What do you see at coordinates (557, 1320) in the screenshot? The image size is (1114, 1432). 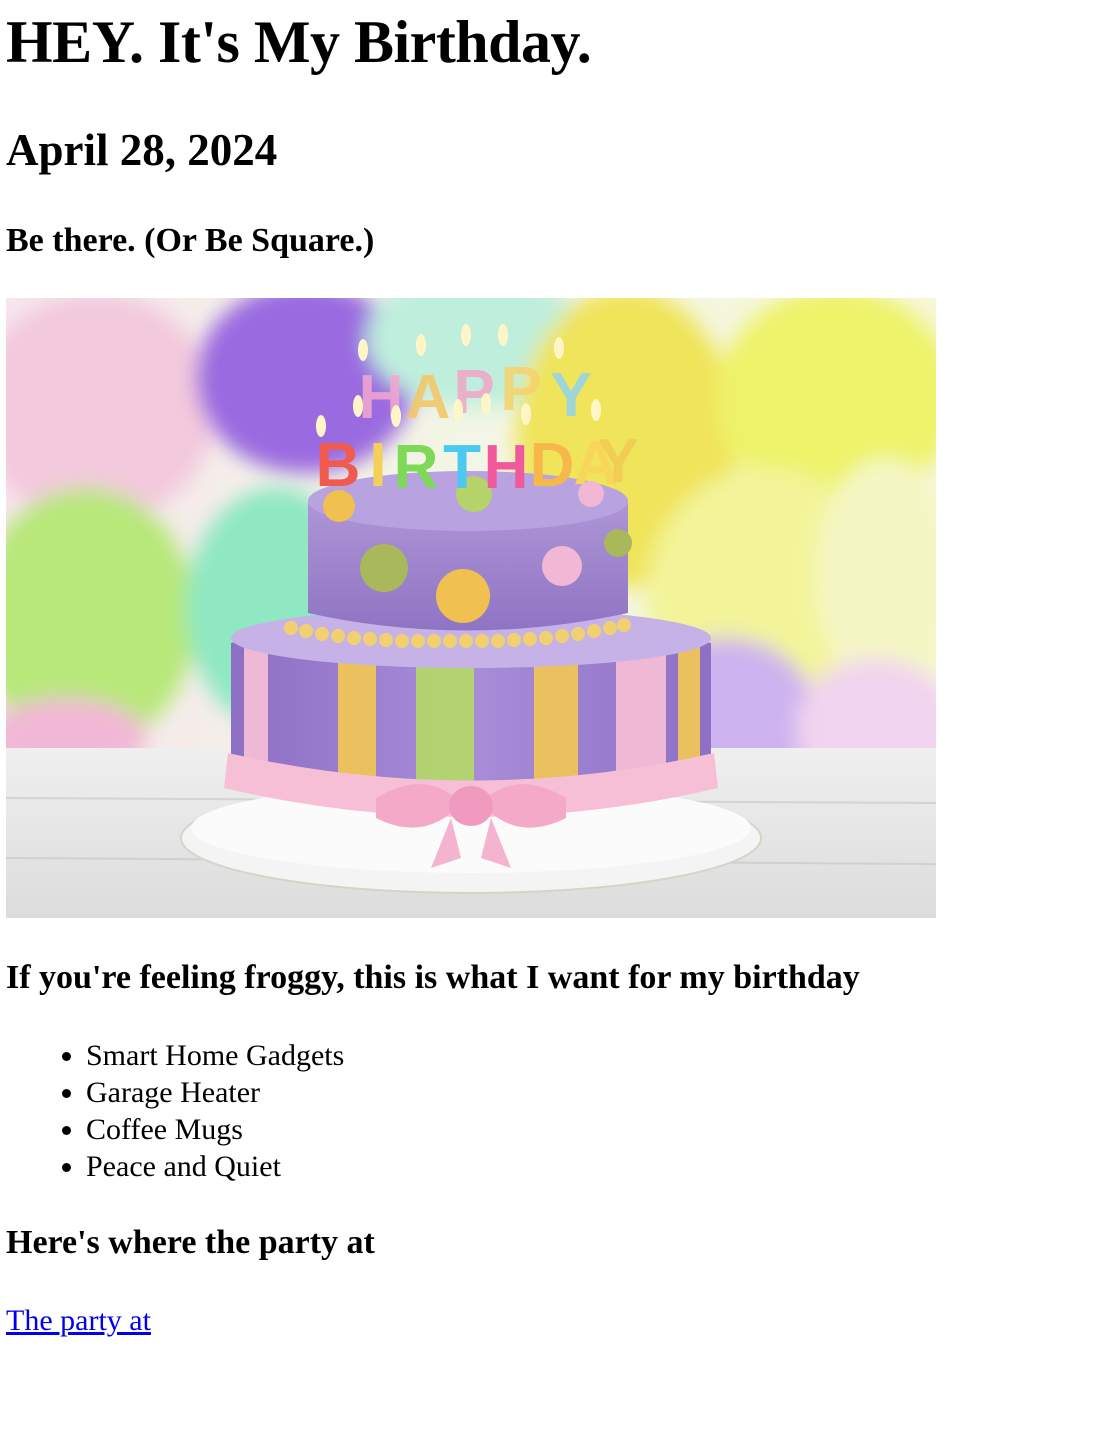 I see `location-paragraph: The party at` at bounding box center [557, 1320].